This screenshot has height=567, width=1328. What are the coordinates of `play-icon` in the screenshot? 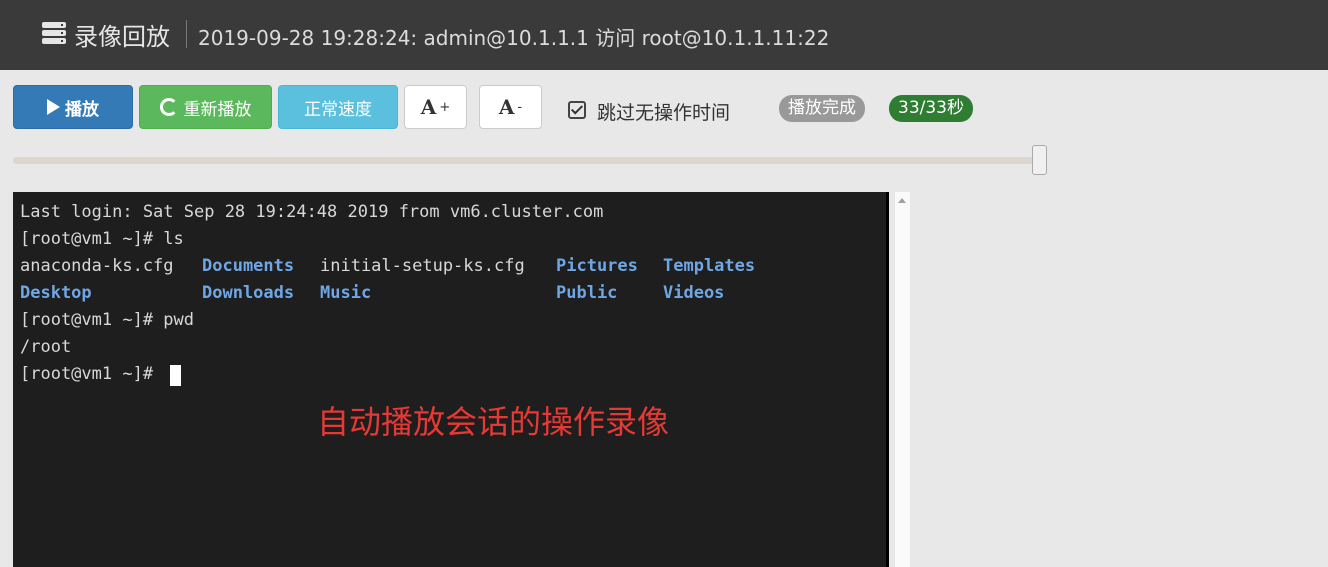 It's located at (53, 107).